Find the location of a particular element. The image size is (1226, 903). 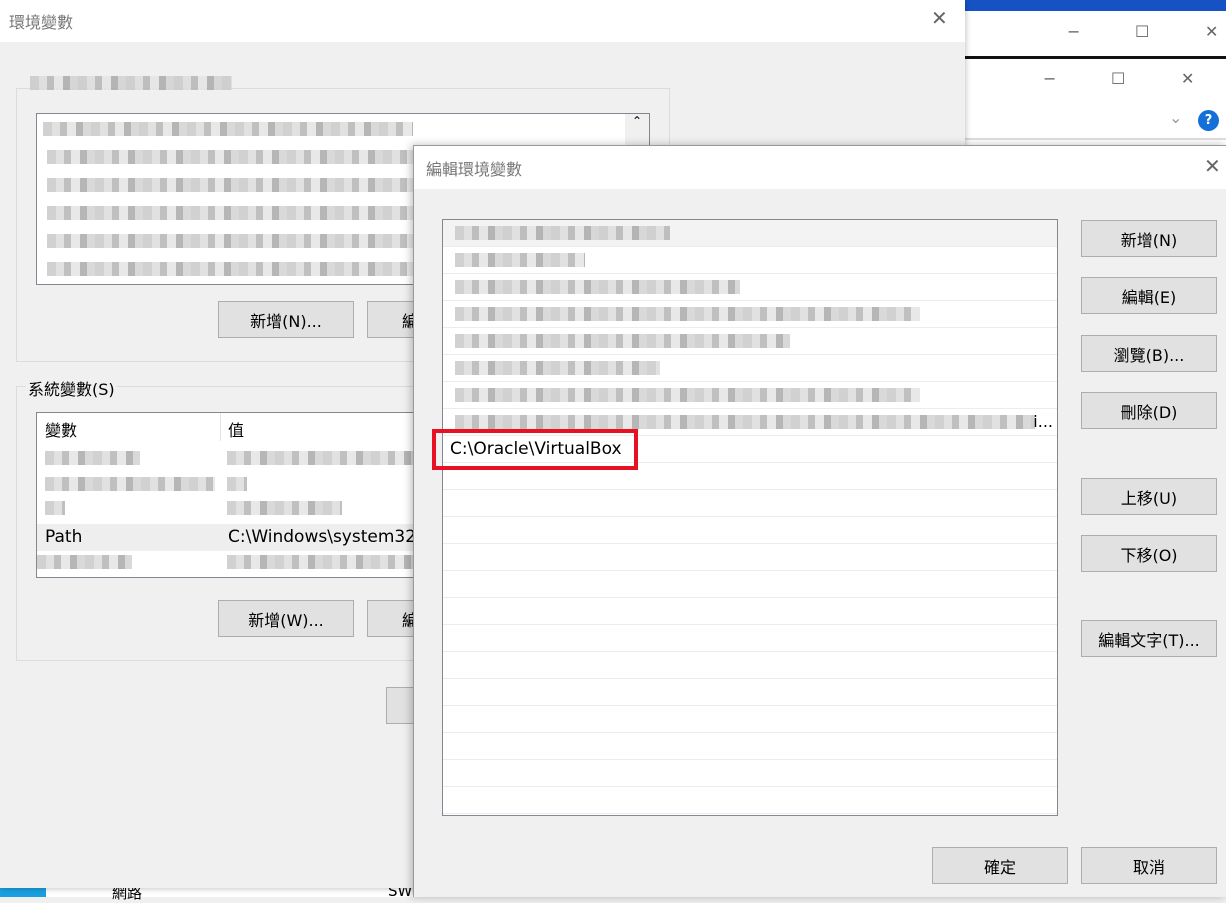

system-vars-label: 系統變數(S) is located at coordinates (71, 388).